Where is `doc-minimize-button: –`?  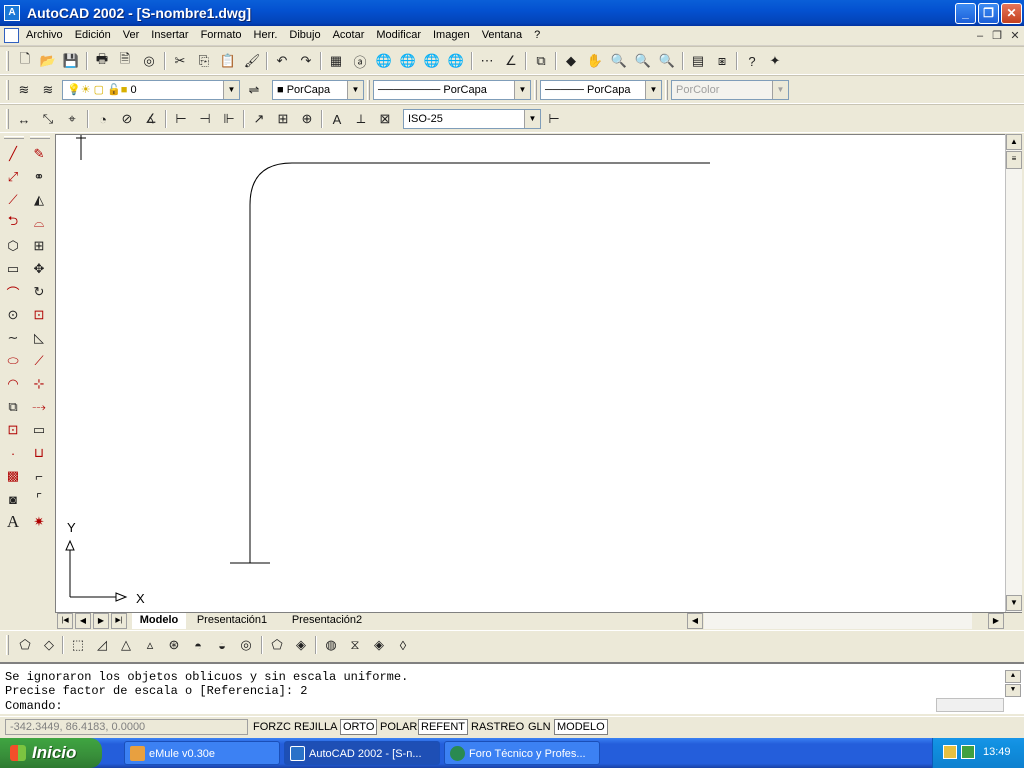
doc-minimize-button: – is located at coordinates (980, 36).